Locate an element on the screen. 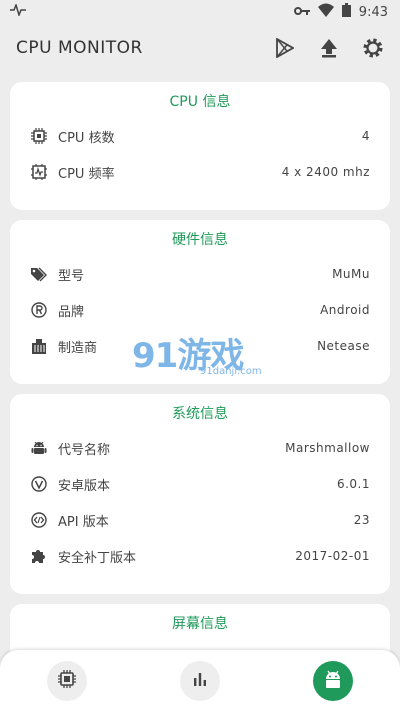 The height and width of the screenshot is (711, 400). row-value: MuMu is located at coordinates (351, 274).